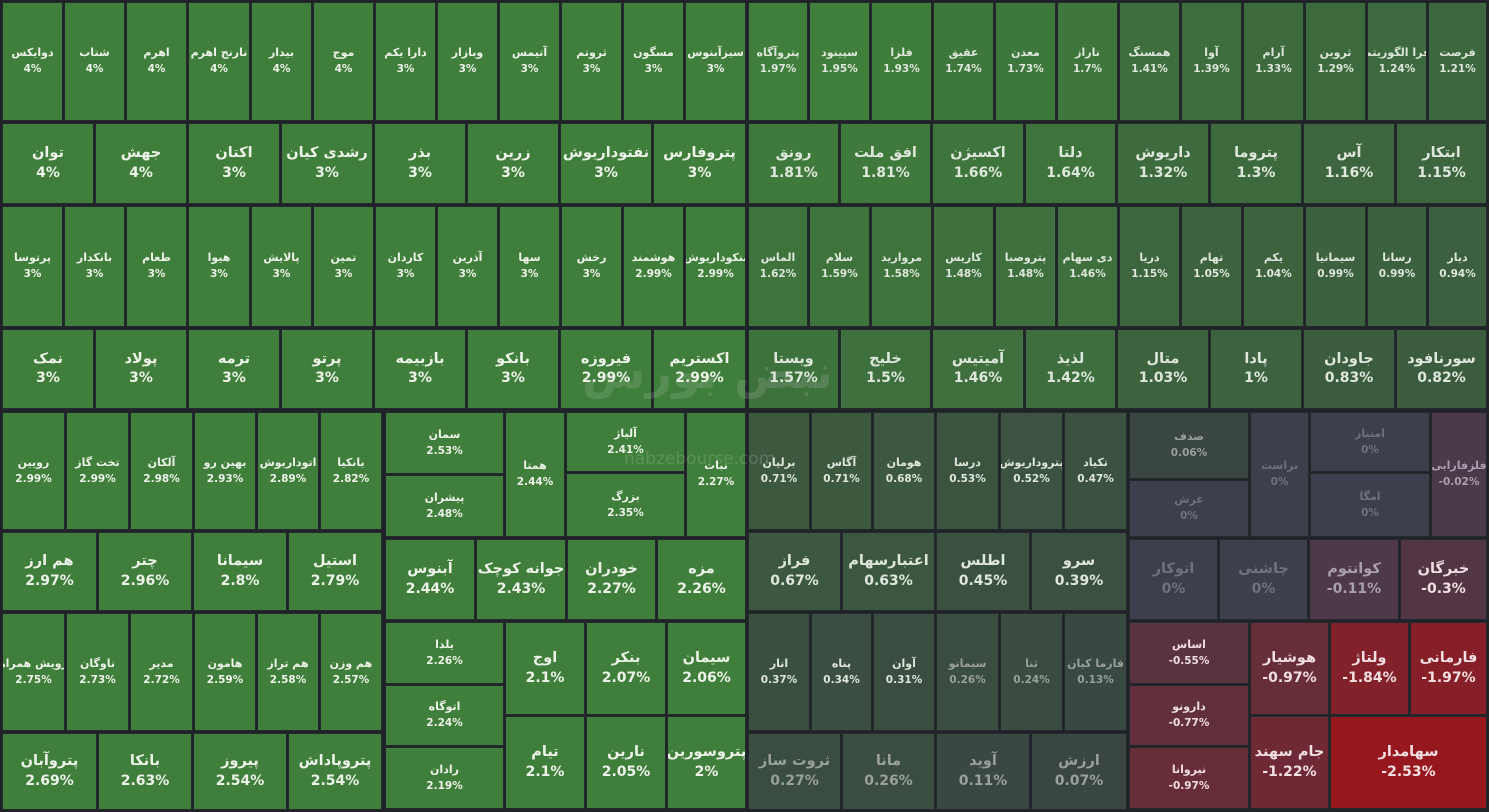  What do you see at coordinates (1087, 266) in the screenshot?
I see `ticker-tile: دی سهام 1.46%` at bounding box center [1087, 266].